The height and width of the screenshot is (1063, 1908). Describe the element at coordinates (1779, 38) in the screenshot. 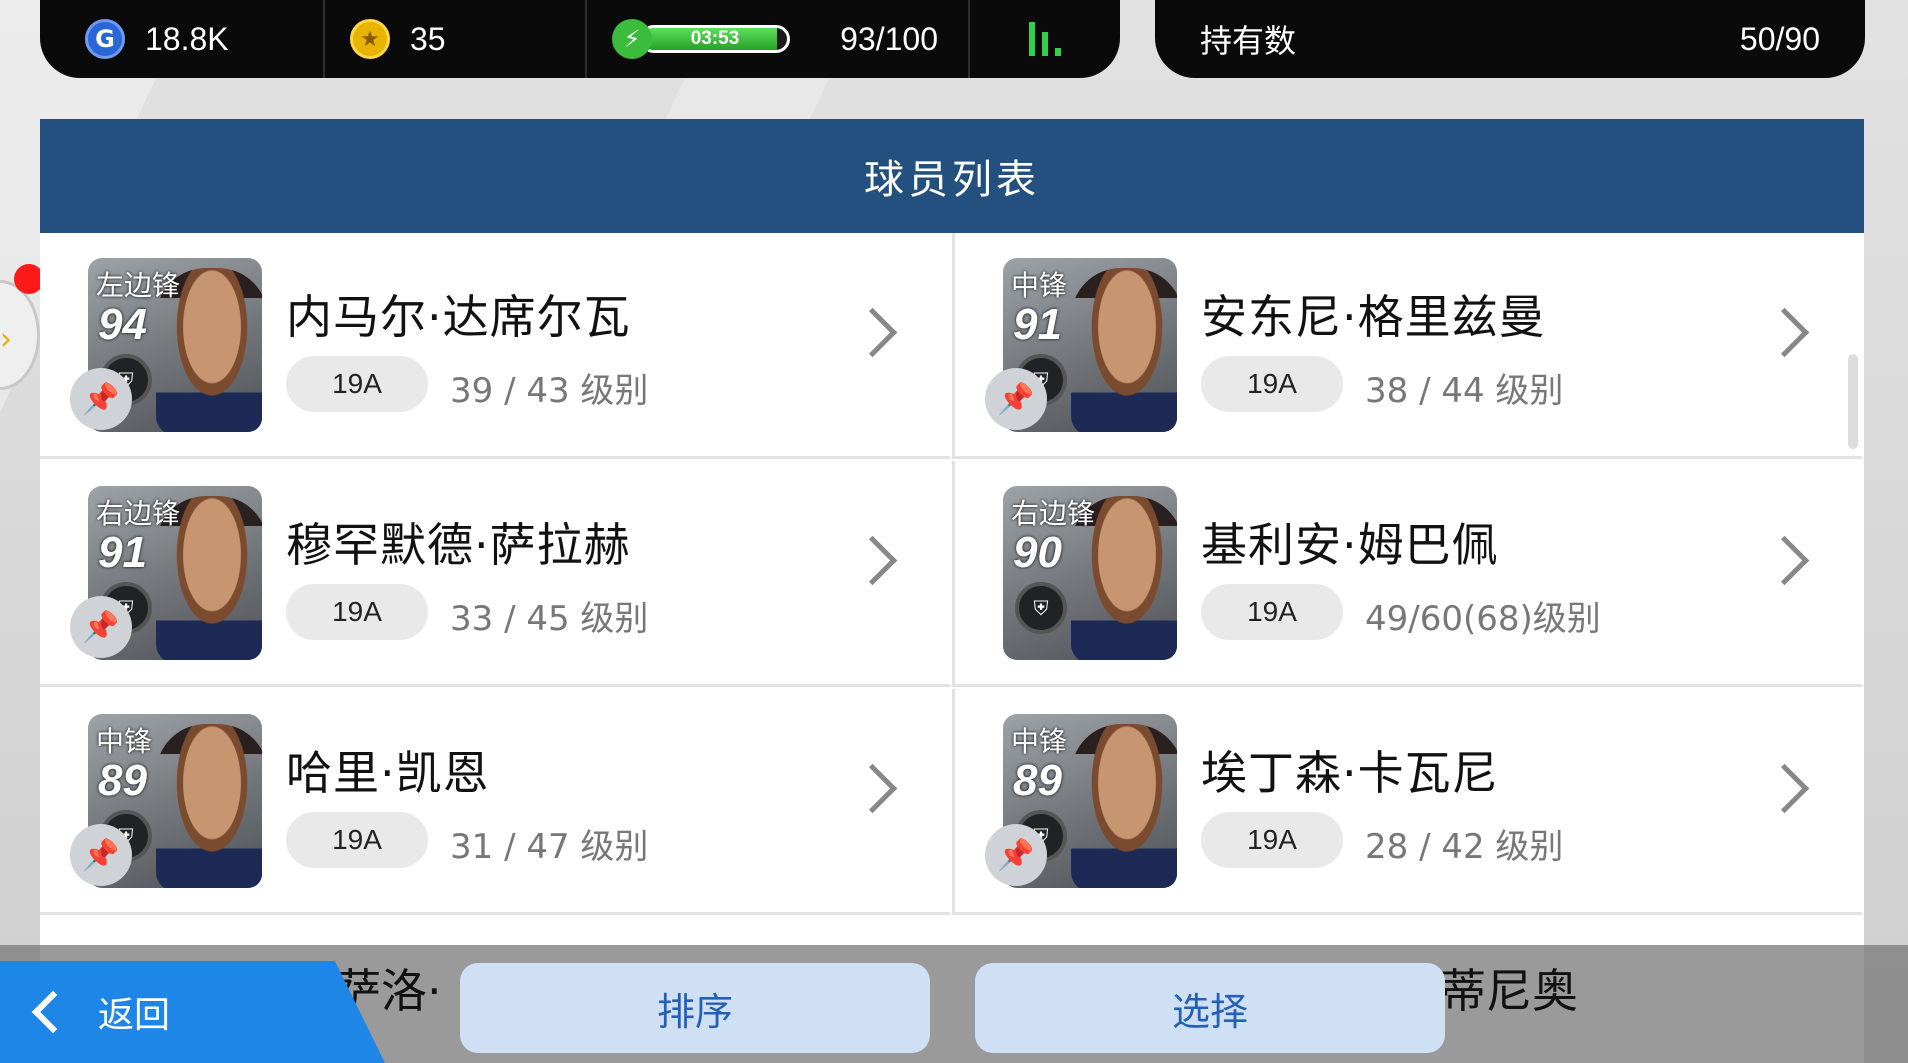

I see `owned-value: 50/90` at that location.